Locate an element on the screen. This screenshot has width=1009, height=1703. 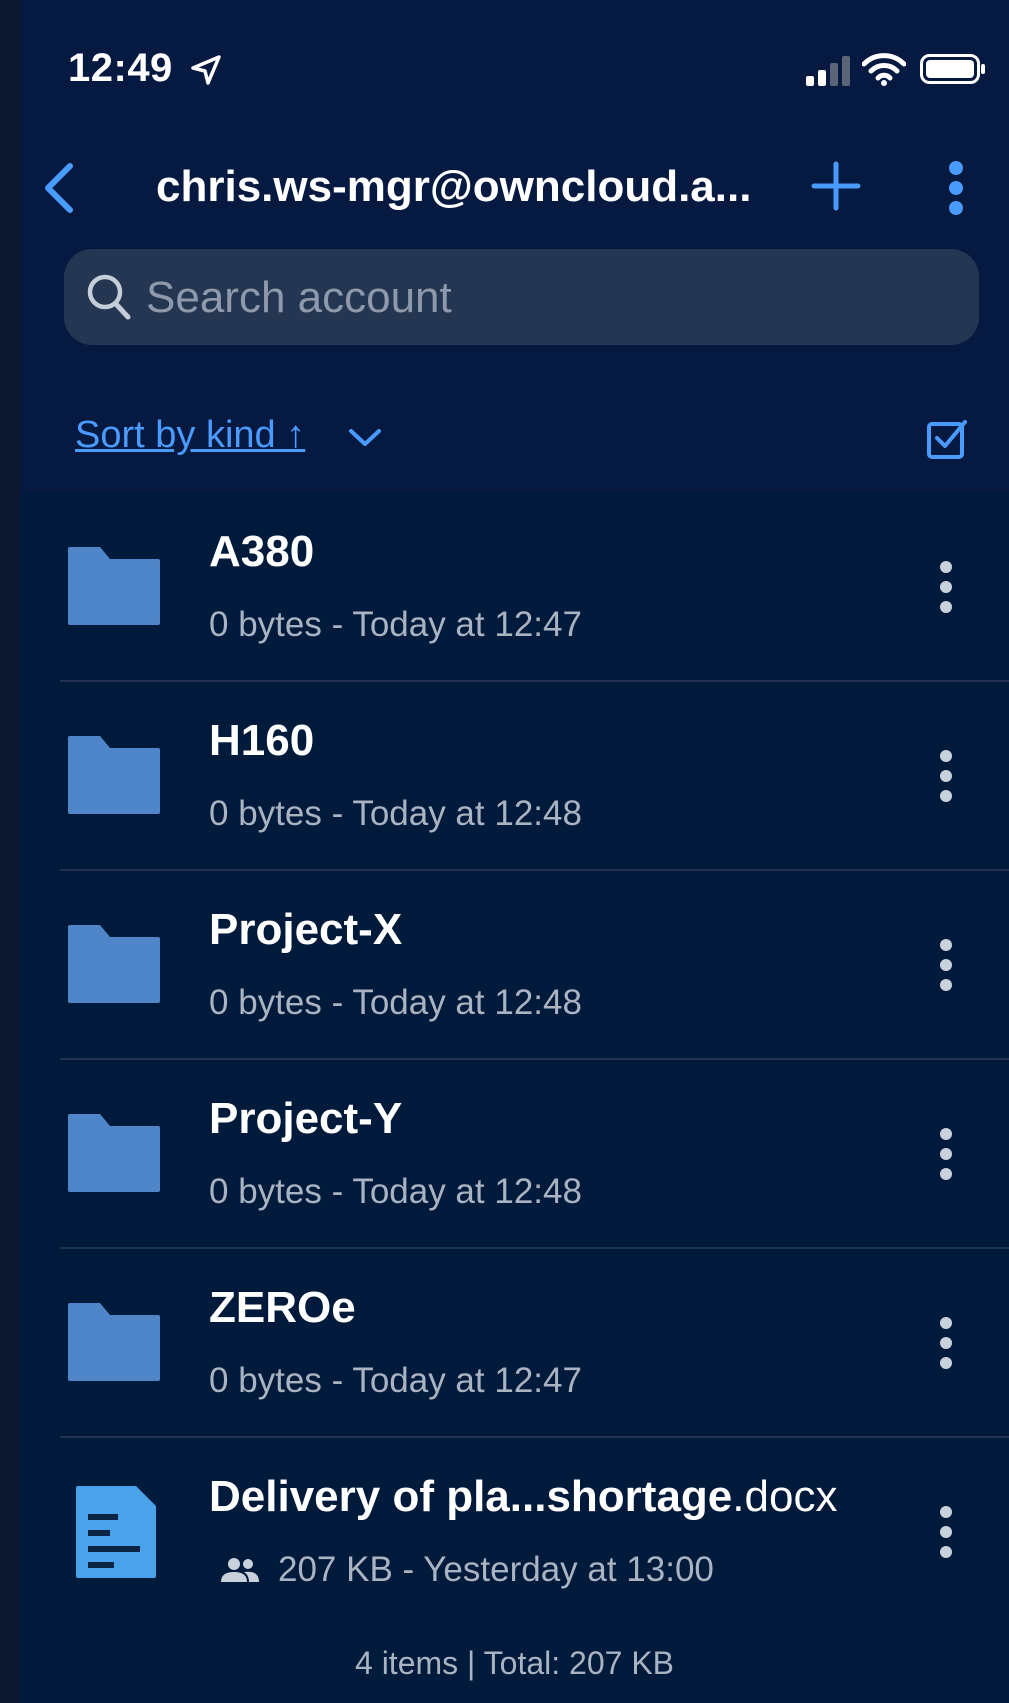
wifi-icon is located at coordinates (884, 69).